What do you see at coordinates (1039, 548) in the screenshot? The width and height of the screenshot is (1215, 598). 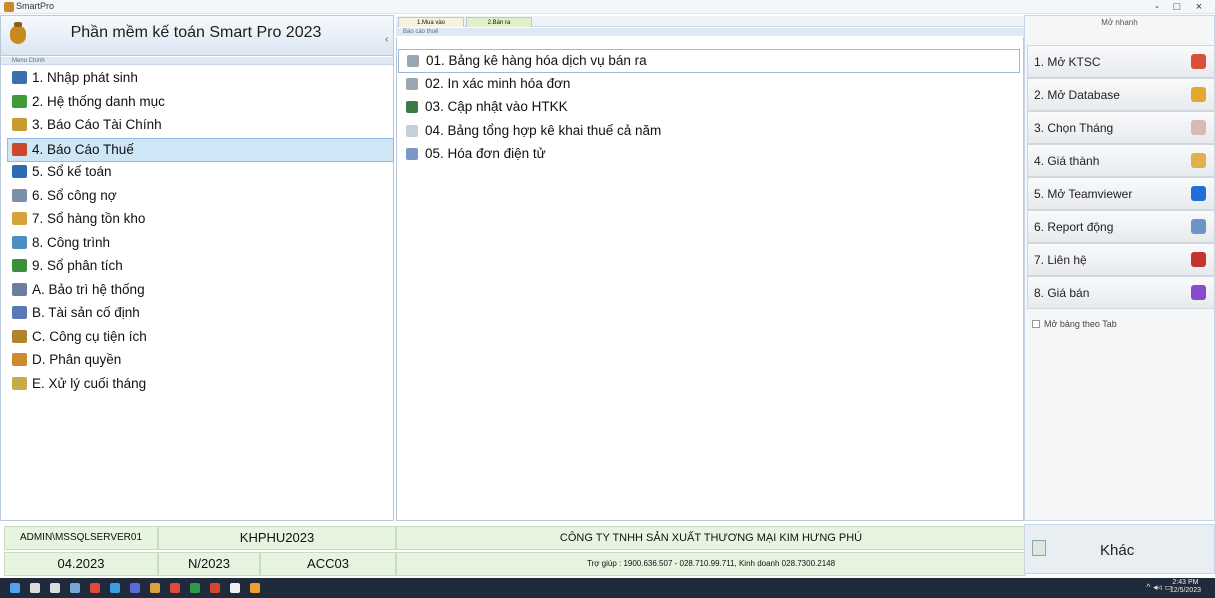 I see `other-icon` at bounding box center [1039, 548].